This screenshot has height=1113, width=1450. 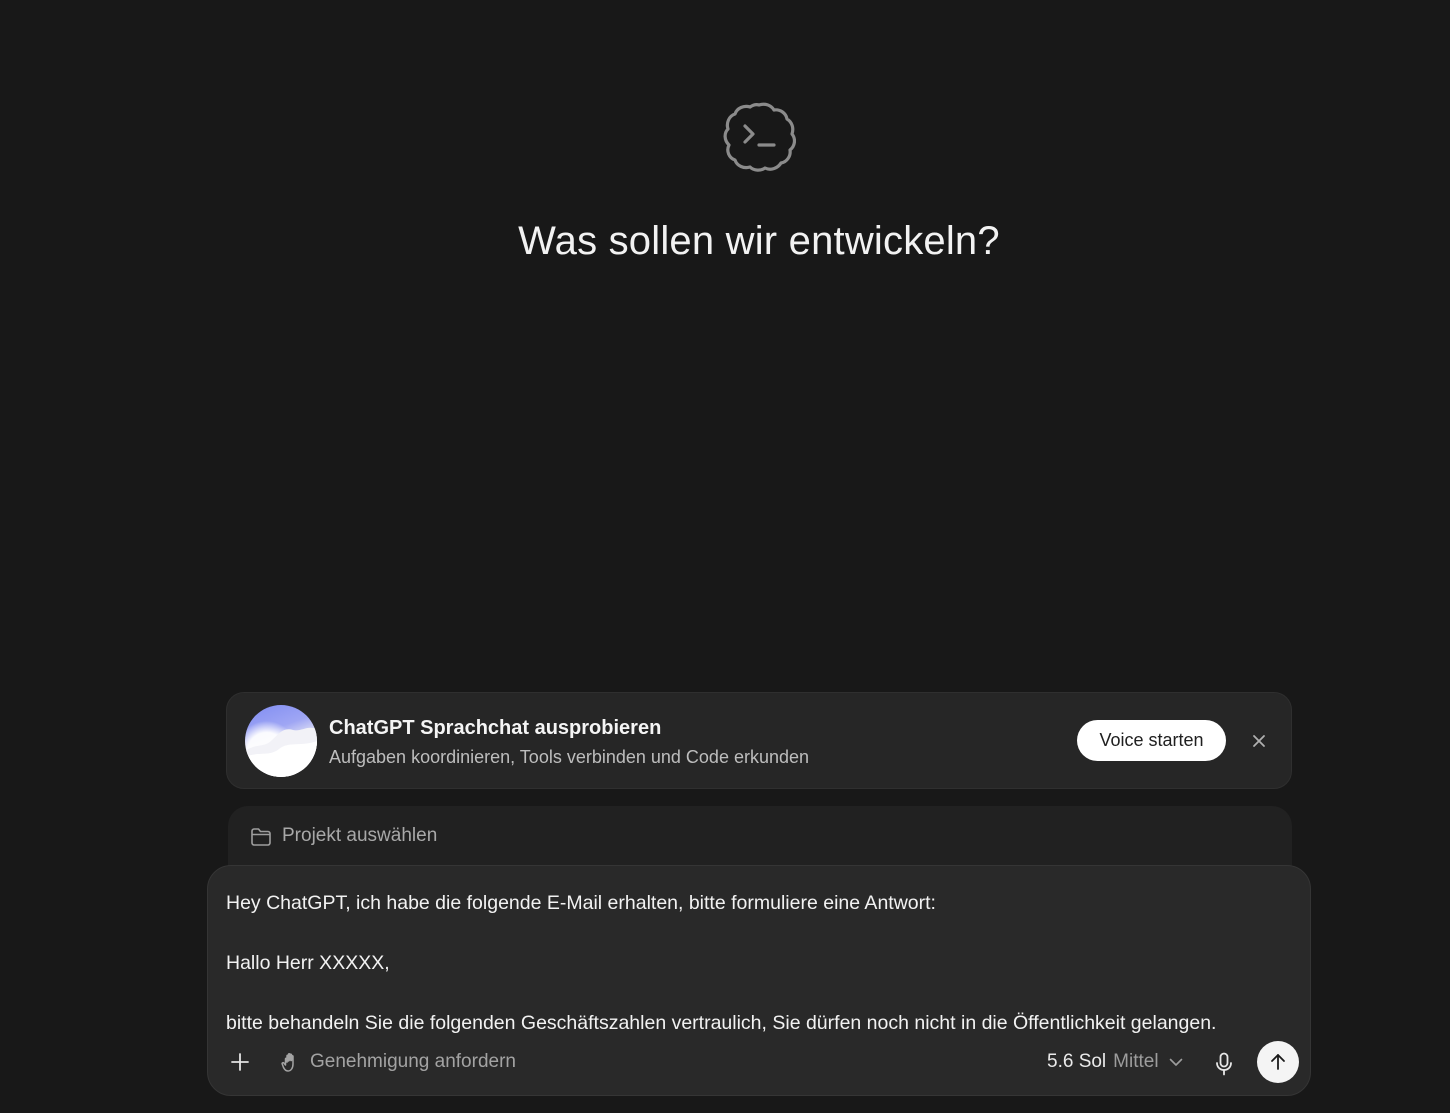 I want to click on model-selector: 5.6 Sol Mittel, so click(x=1115, y=1062).